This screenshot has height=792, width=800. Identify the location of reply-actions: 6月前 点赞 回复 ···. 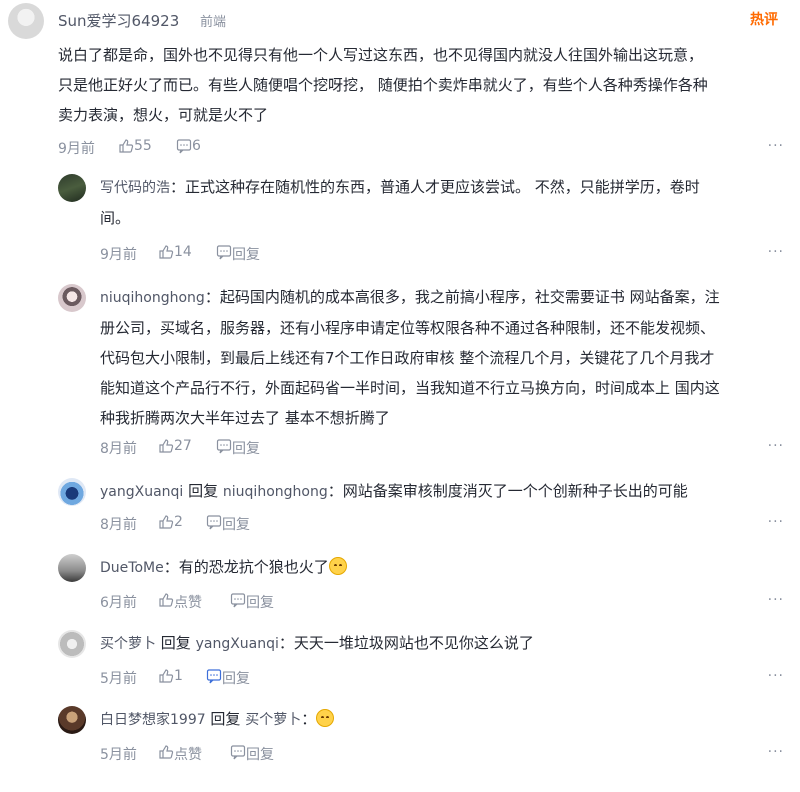
(449, 602).